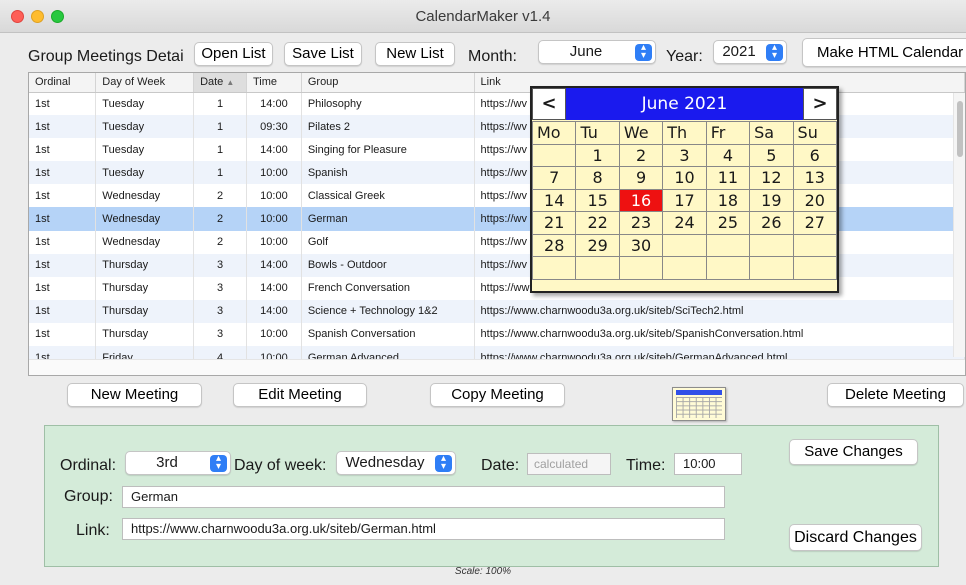 This screenshot has height=585, width=966. I want to click on day-of-week-select: Wednesday ▴ ▾, so click(396, 463).